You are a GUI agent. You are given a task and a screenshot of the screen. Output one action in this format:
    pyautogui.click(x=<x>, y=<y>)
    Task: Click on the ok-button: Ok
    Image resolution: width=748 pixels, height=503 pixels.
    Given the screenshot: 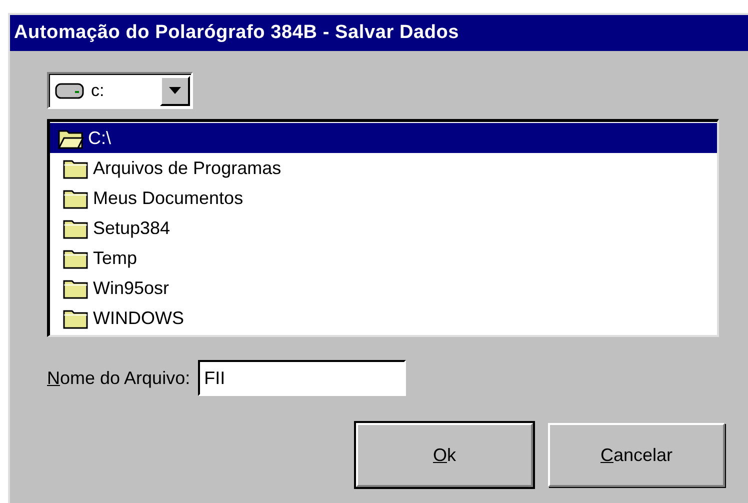 What is the action you would take?
    pyautogui.click(x=444, y=455)
    